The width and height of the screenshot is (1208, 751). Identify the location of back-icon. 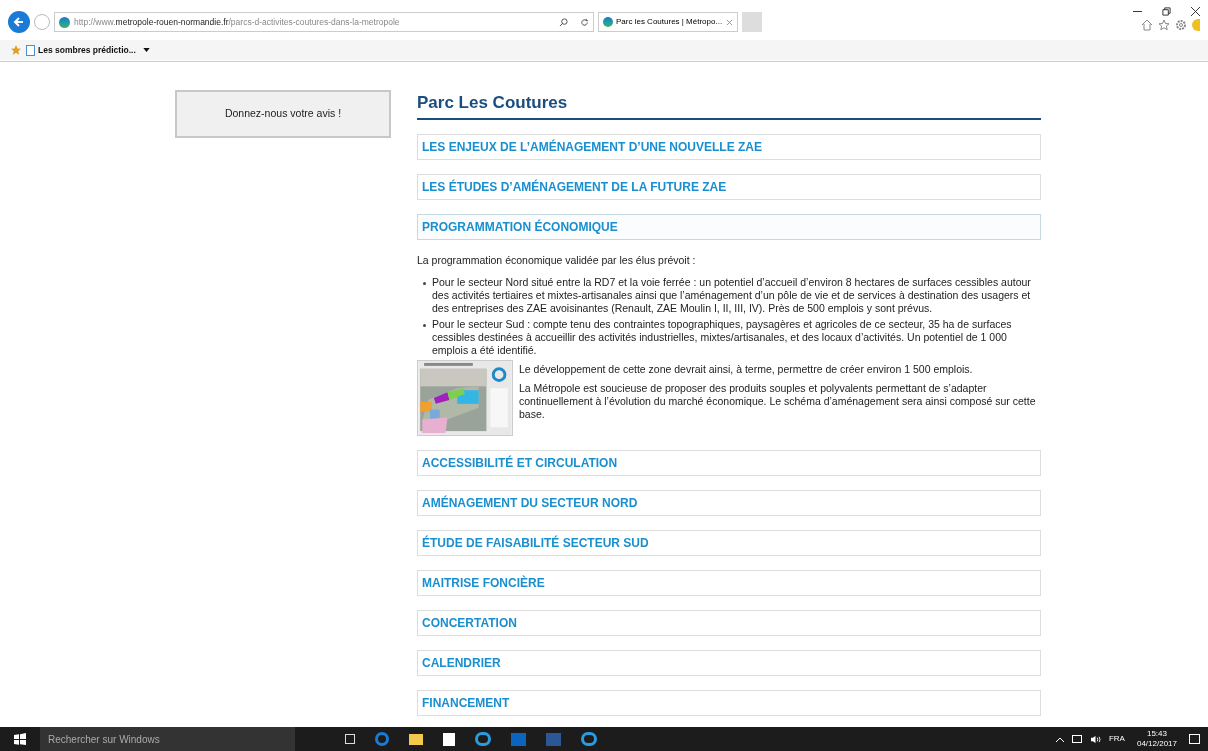
(19, 22).